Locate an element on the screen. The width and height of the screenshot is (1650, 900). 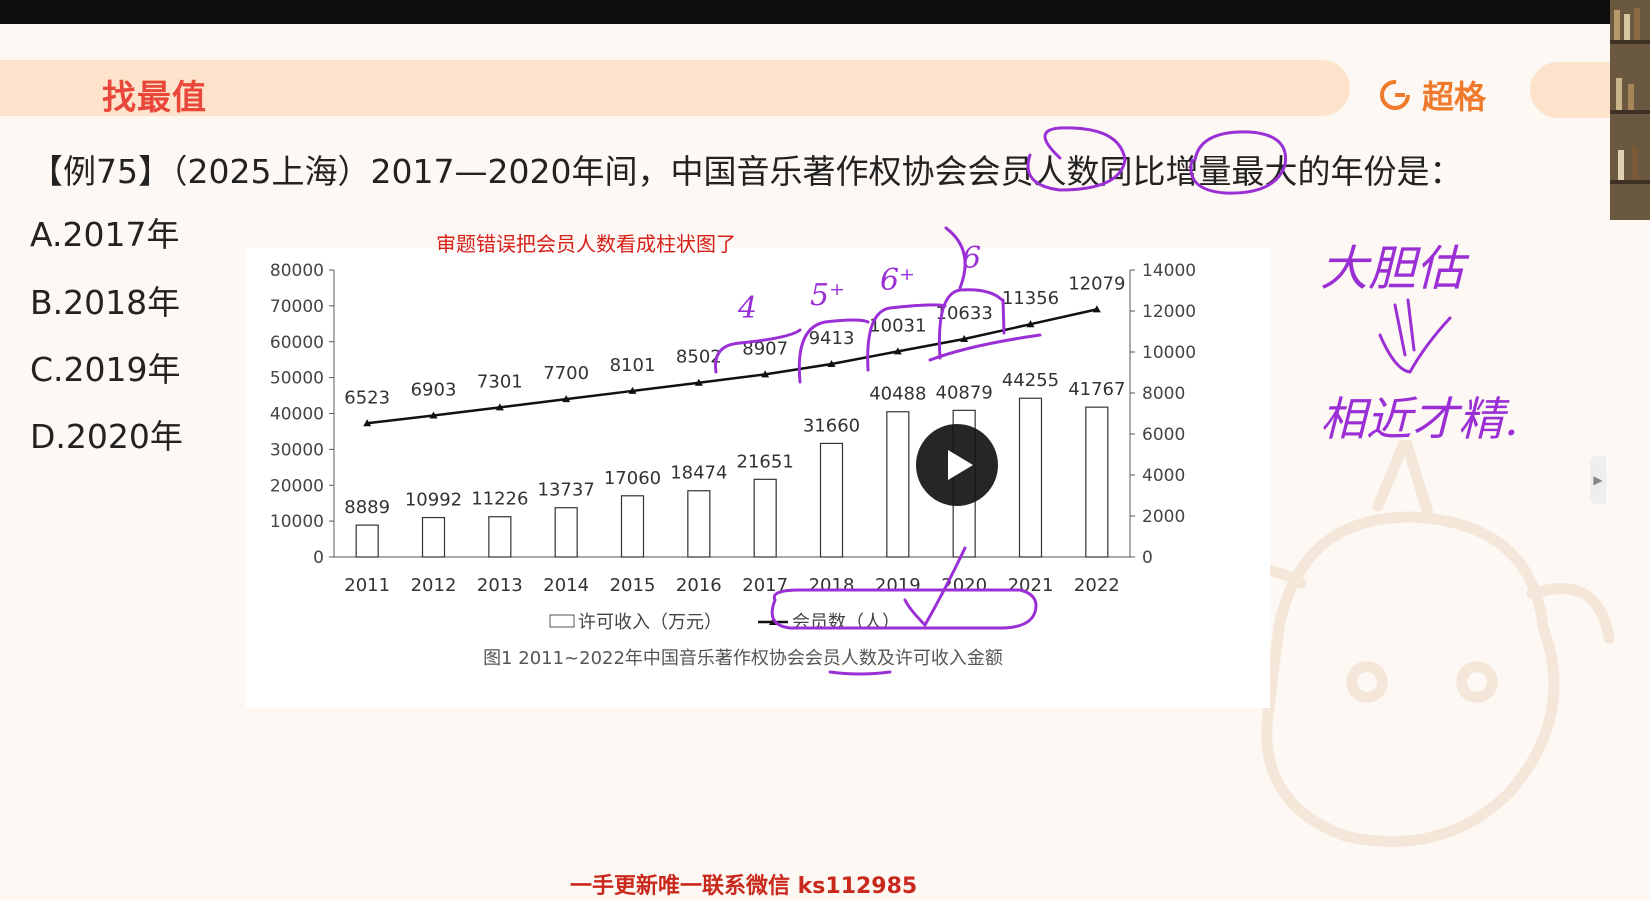
right-axis-tick-label: 14000 is located at coordinates (1169, 271).